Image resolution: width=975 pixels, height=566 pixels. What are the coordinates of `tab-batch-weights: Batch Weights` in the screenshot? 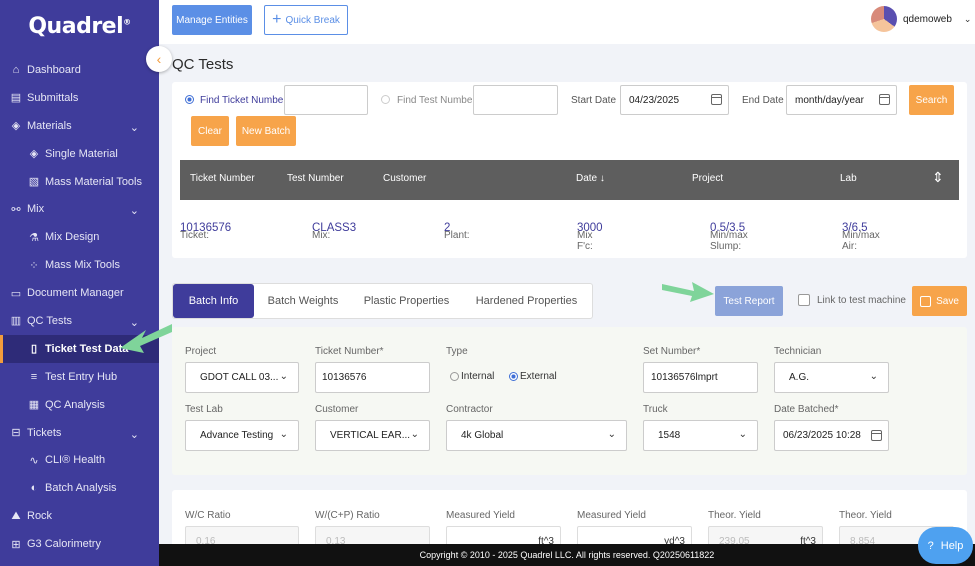 It's located at (303, 301).